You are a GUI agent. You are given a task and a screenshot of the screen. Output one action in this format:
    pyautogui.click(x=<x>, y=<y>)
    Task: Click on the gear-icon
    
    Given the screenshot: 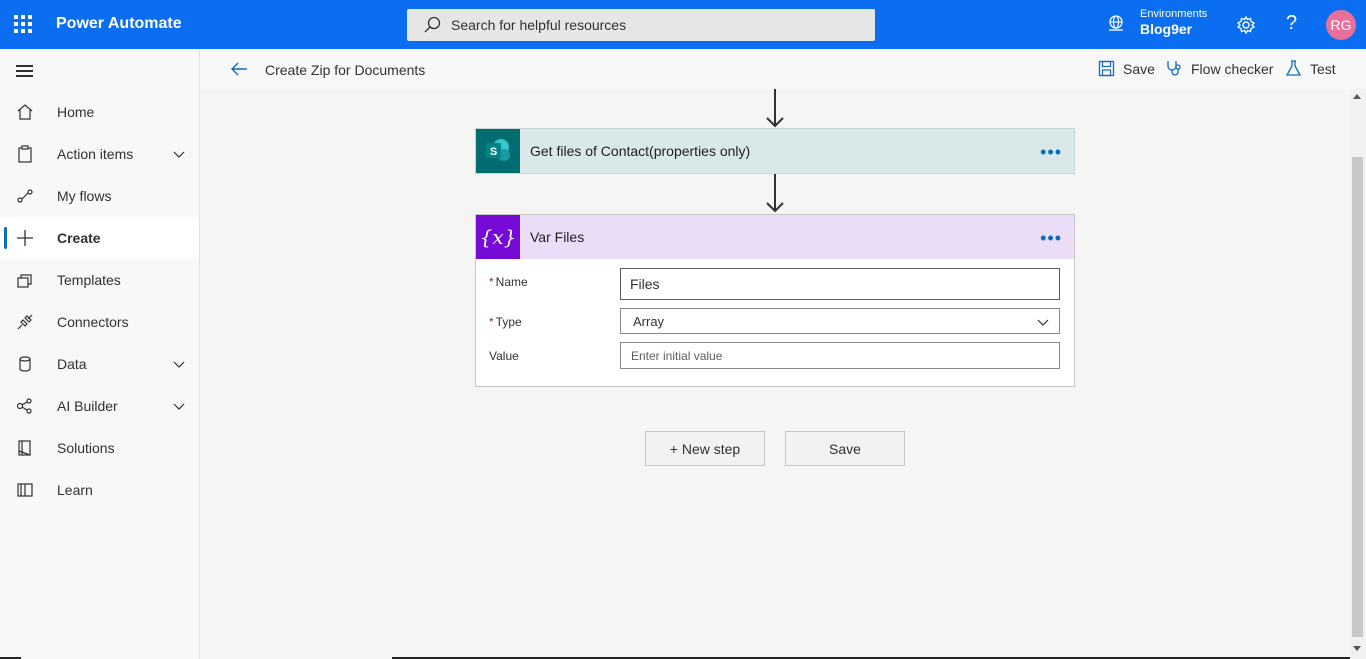 What is the action you would take?
    pyautogui.click(x=1246, y=25)
    